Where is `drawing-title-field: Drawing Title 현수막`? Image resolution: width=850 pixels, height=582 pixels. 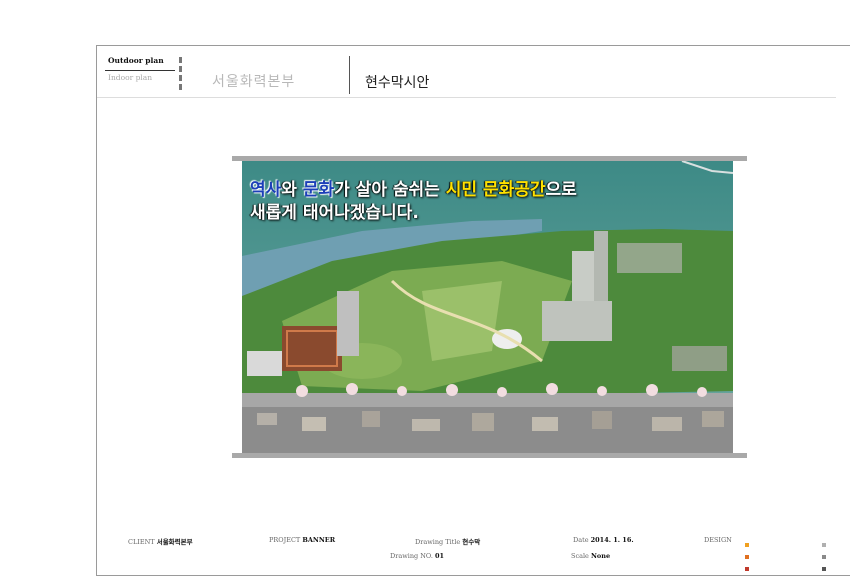
drawing-title-field: Drawing Title 현수막 is located at coordinates (448, 542).